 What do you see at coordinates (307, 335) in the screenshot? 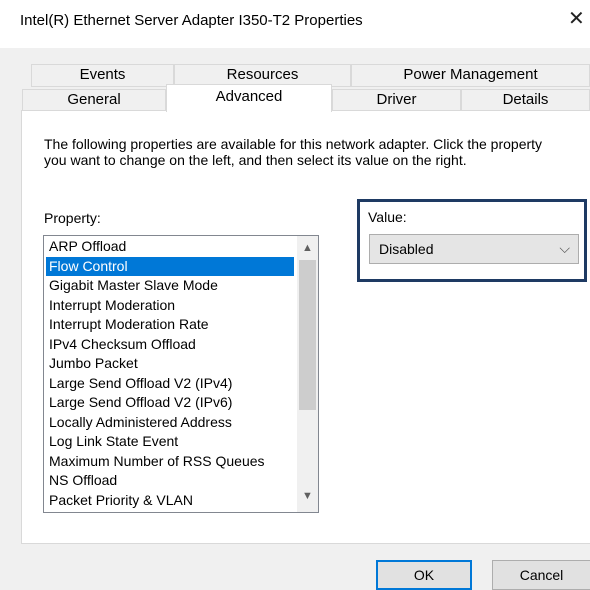
I see `scrollbar-thumb` at bounding box center [307, 335].